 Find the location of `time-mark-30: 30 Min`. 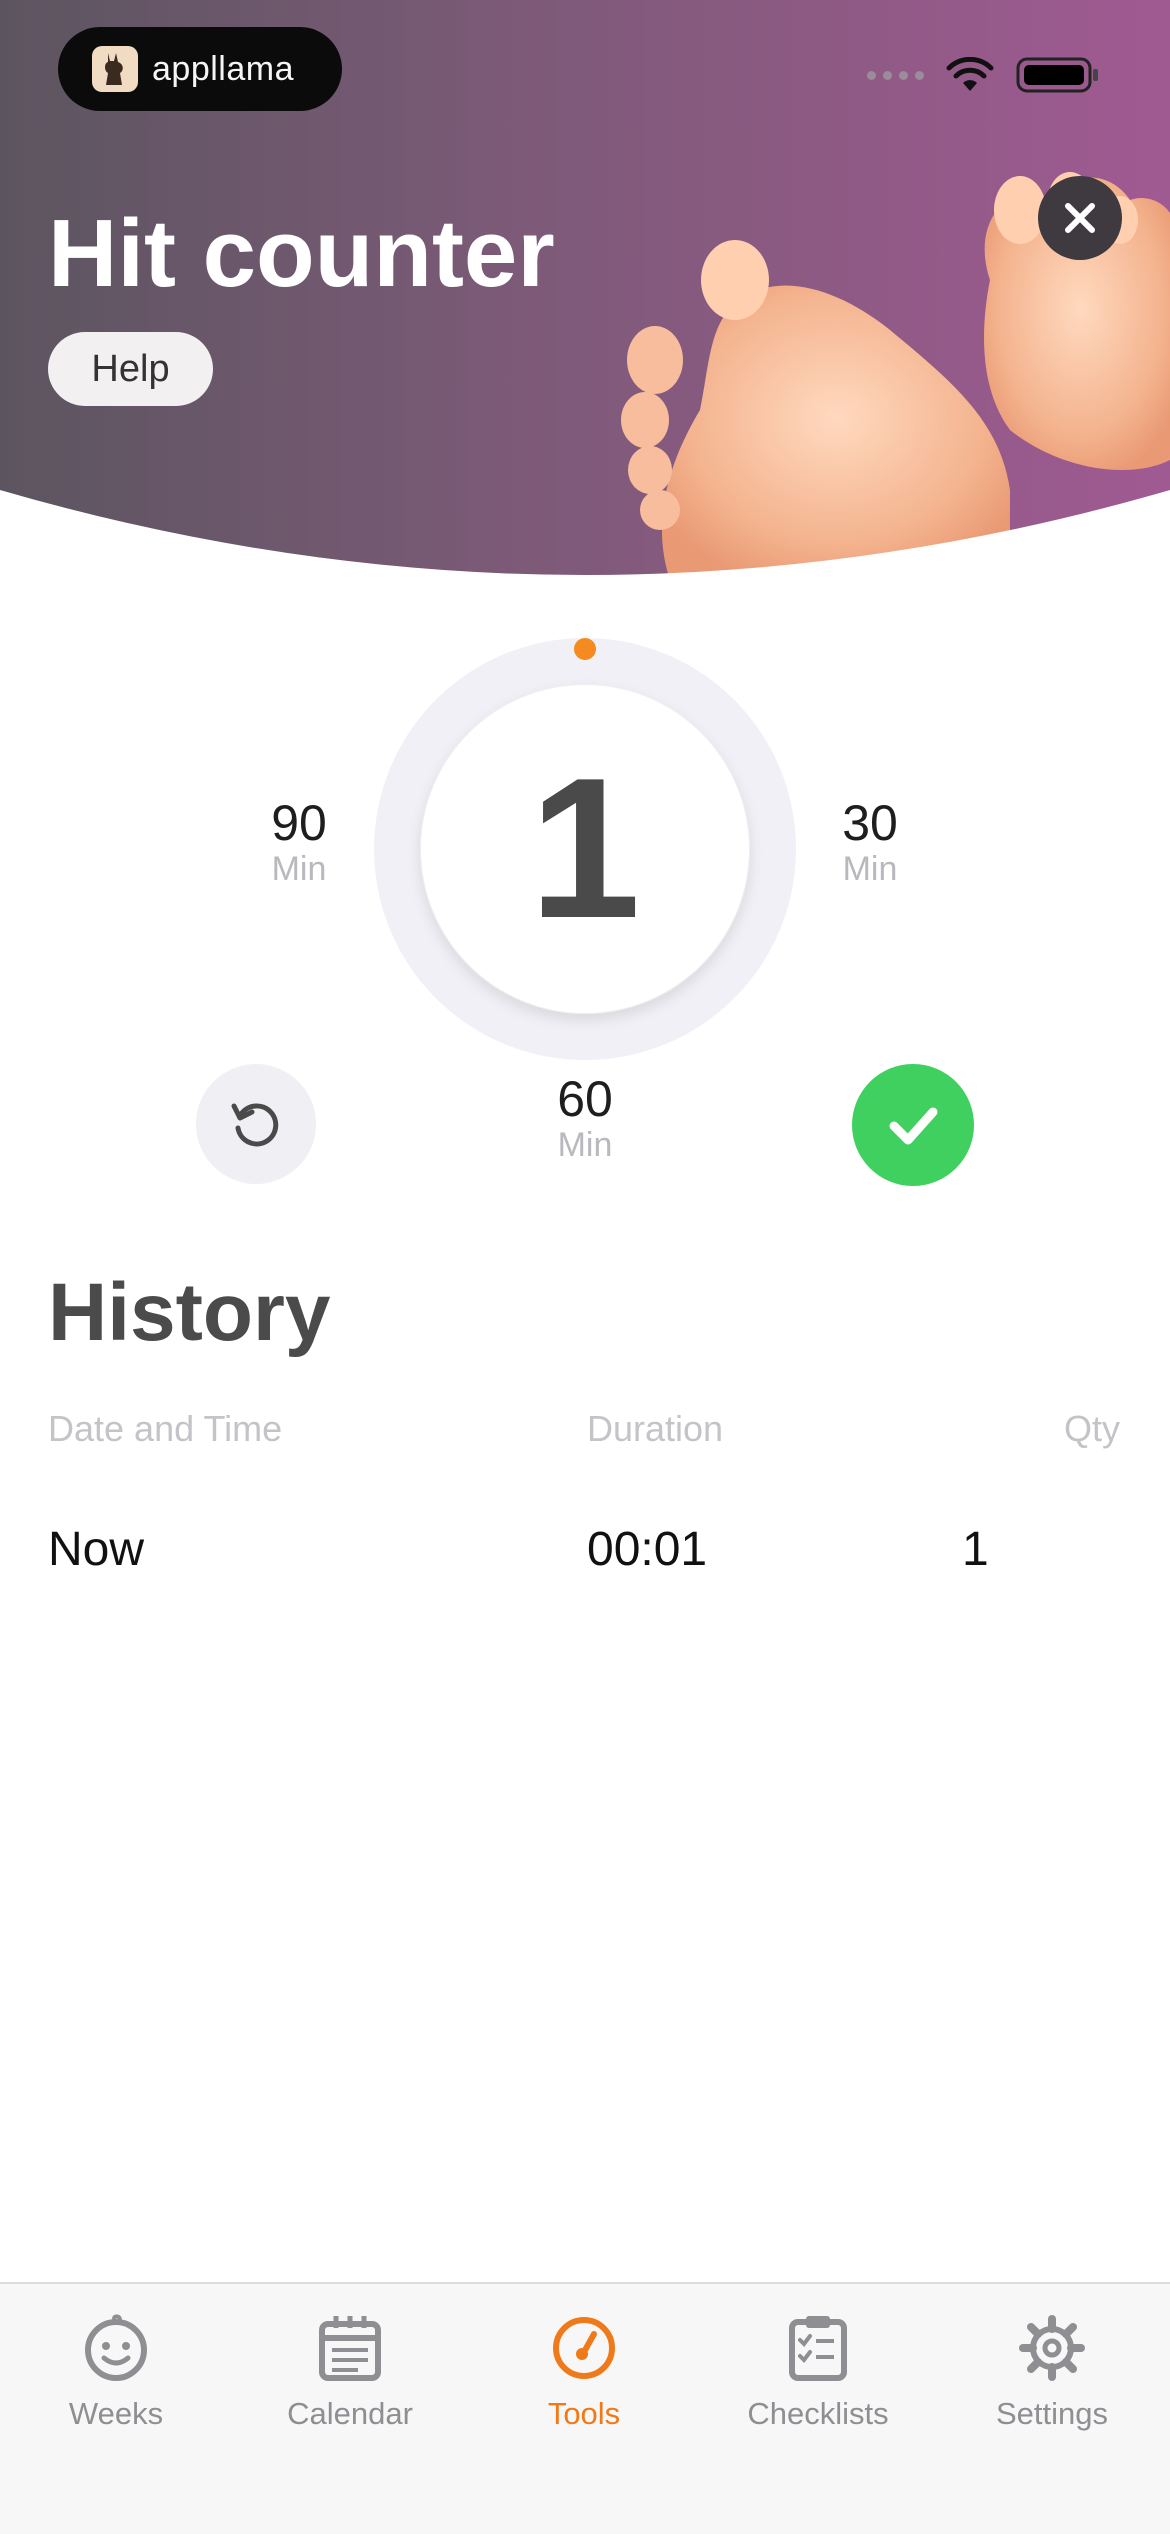

time-mark-30: 30 Min is located at coordinates (870, 842).